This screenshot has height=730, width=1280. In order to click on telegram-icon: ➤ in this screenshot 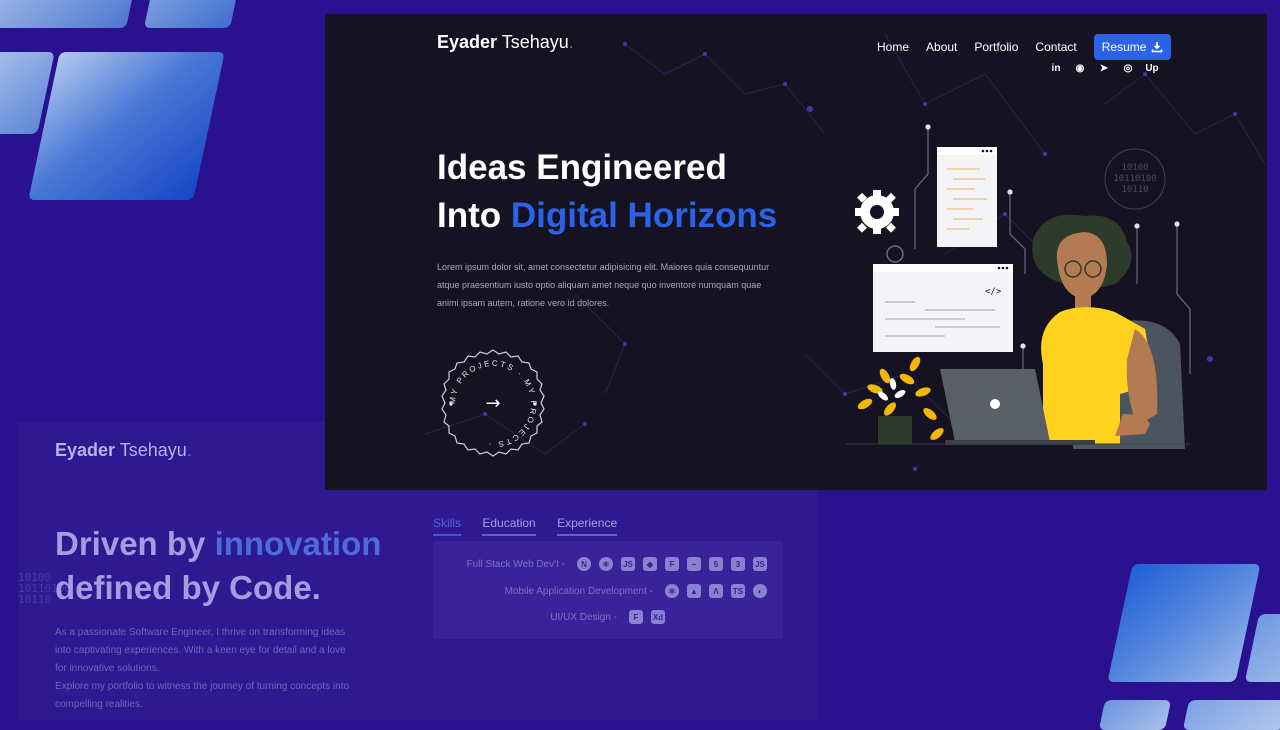, I will do `click(1104, 68)`.